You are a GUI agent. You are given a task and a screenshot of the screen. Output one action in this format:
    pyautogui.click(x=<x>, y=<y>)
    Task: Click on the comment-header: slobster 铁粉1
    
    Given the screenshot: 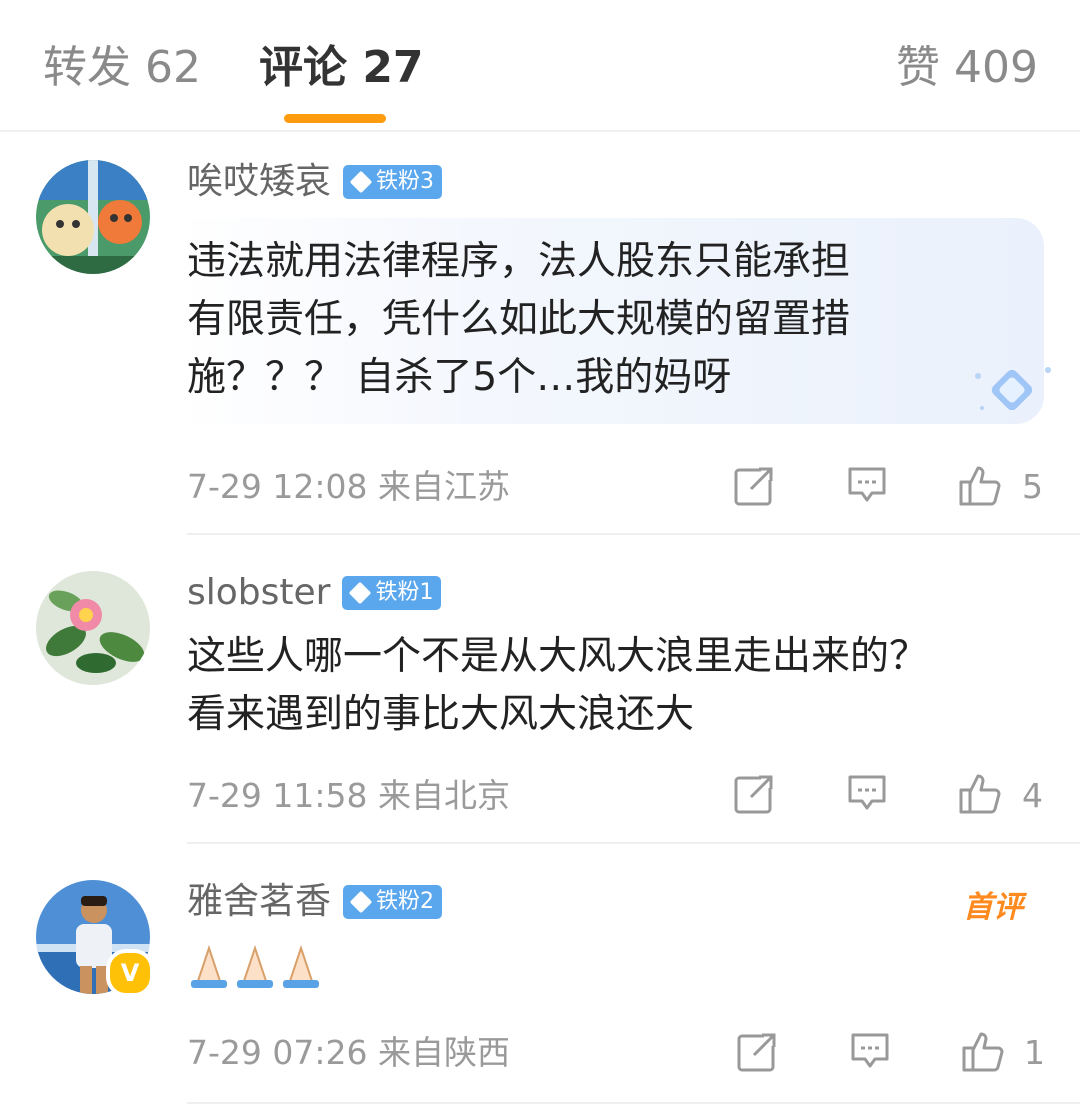 What is the action you would take?
    pyautogui.click(x=314, y=593)
    